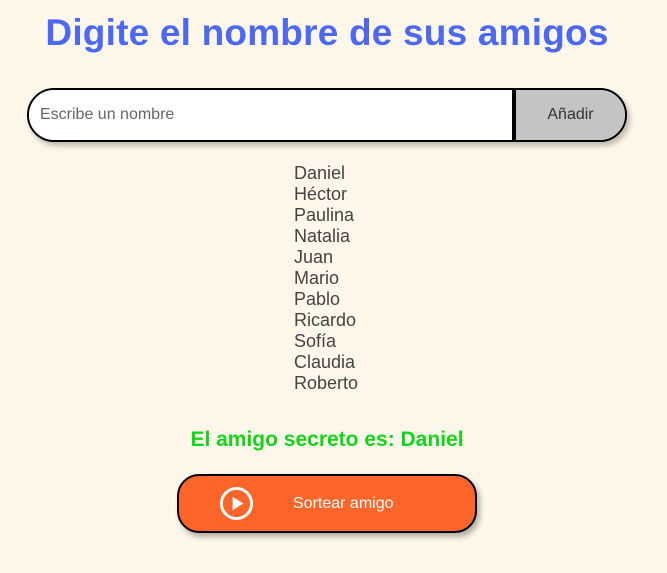 This screenshot has height=573, width=667. What do you see at coordinates (314, 257) in the screenshot?
I see `friend-item: Juan` at bounding box center [314, 257].